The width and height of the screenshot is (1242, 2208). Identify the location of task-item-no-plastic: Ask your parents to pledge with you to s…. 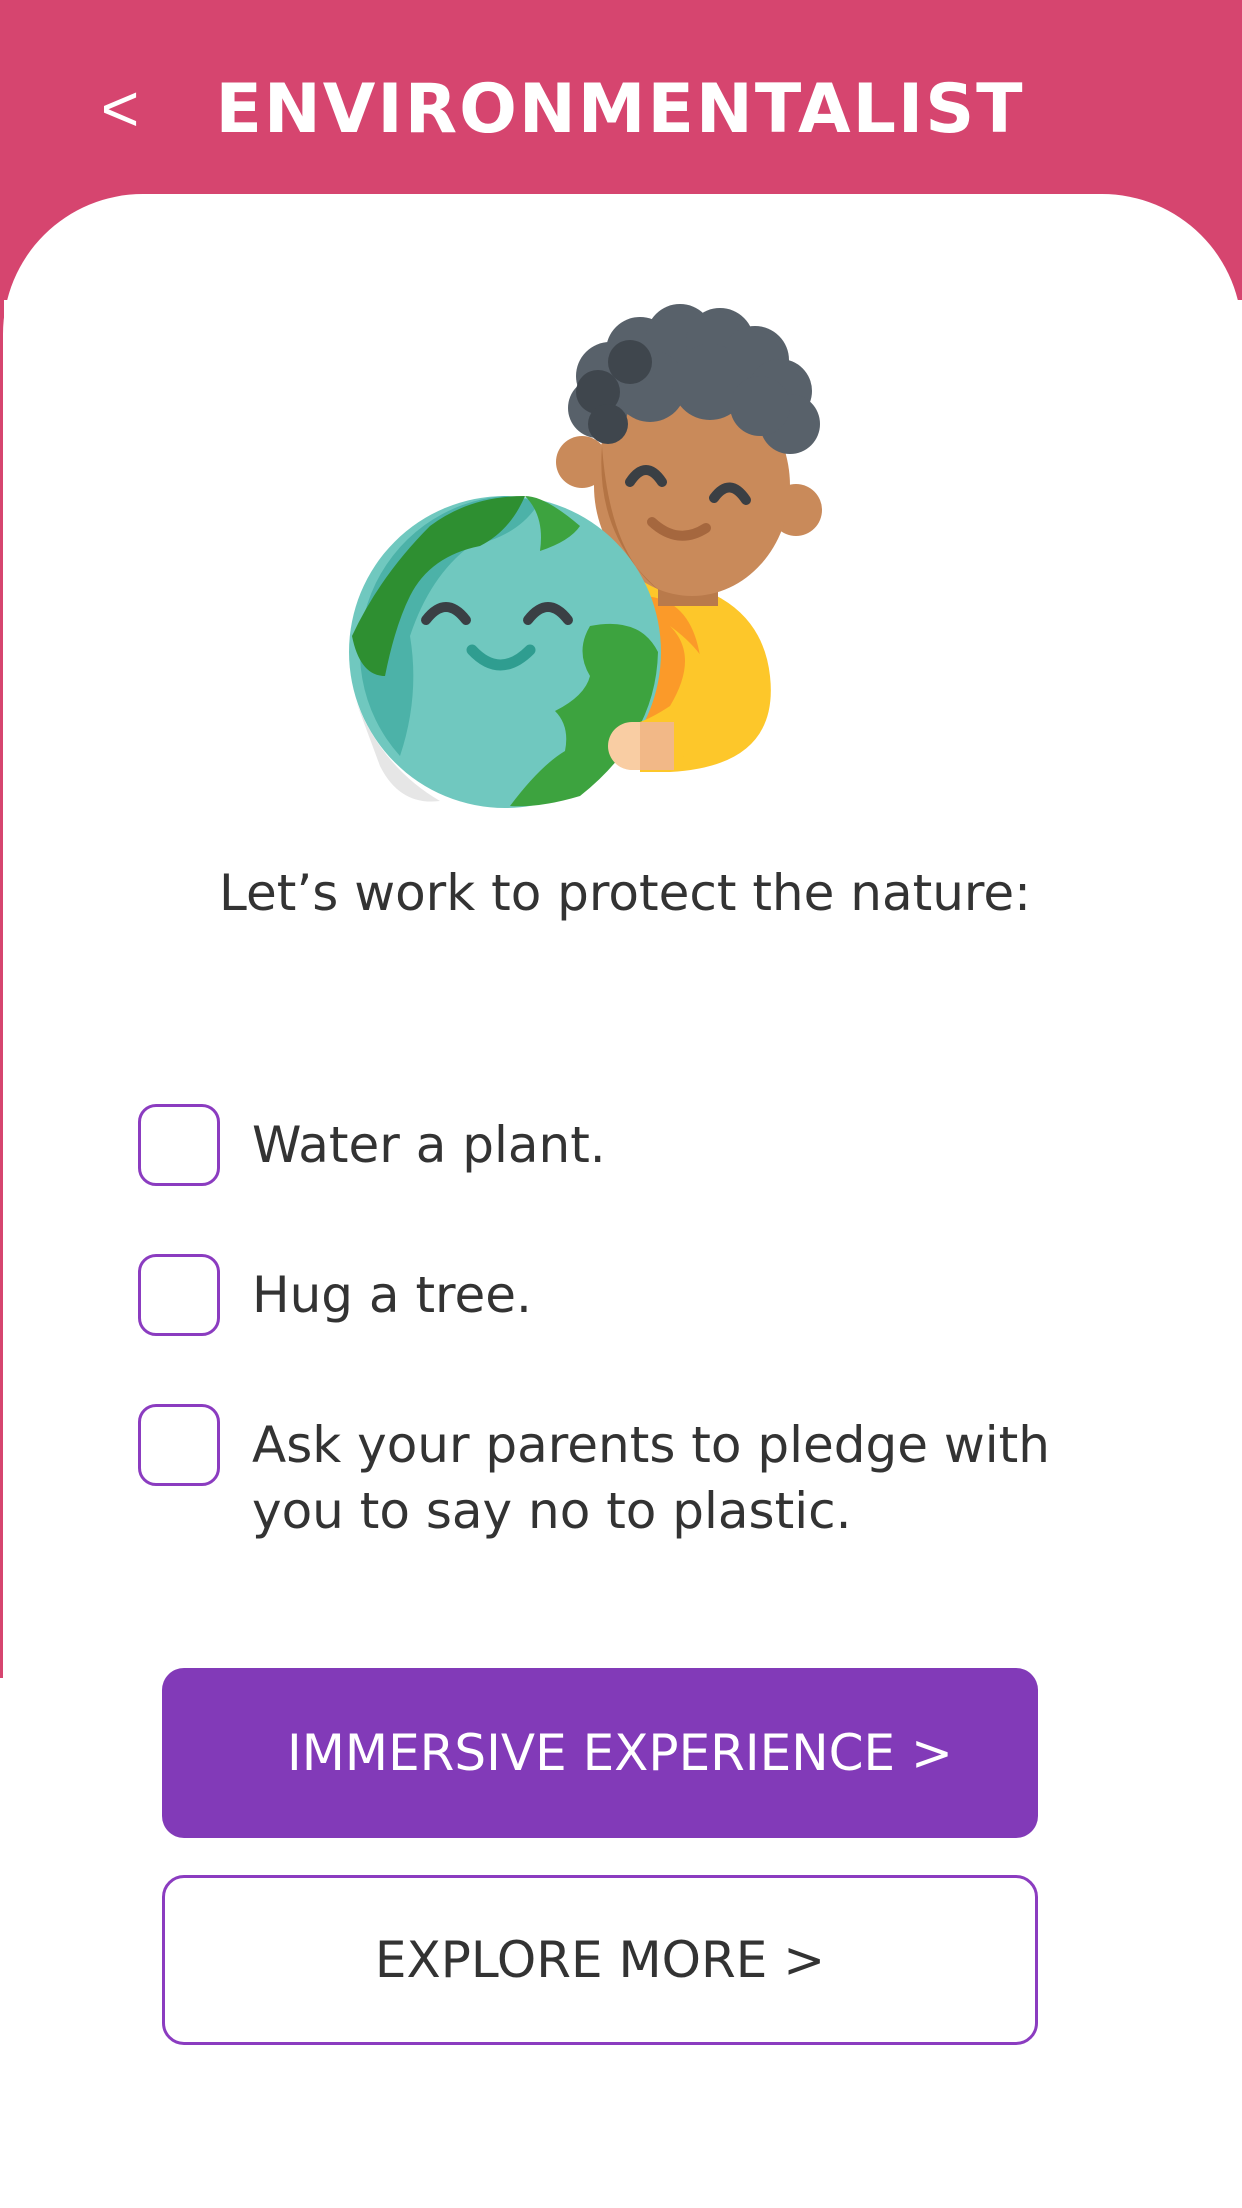
(618, 1474).